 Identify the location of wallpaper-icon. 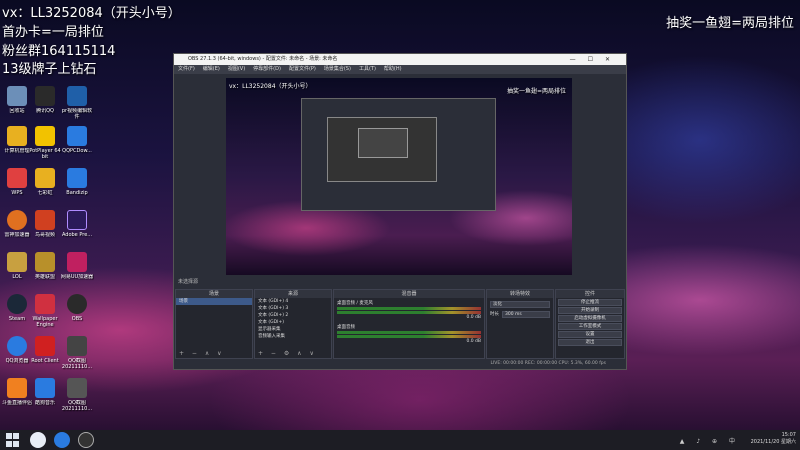
(45, 304).